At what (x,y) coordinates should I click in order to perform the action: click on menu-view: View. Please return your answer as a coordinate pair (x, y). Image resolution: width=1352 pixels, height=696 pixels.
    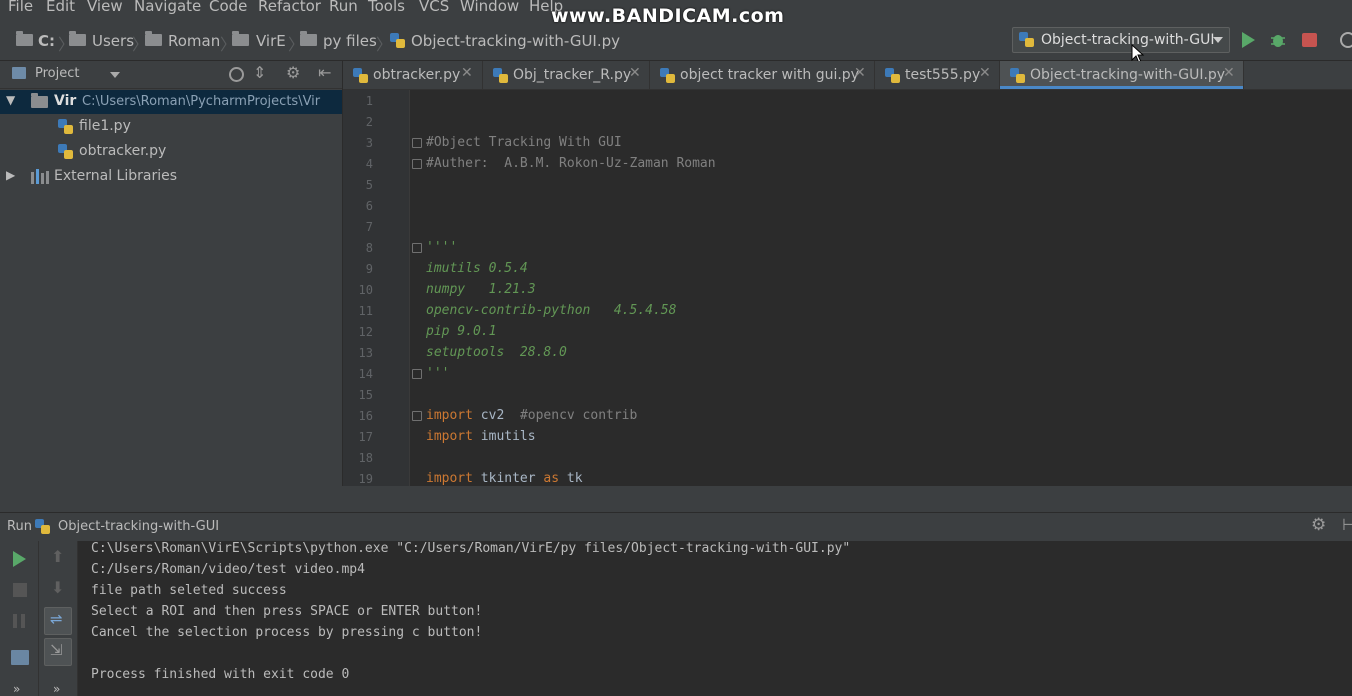
    Looking at the image, I should click on (105, 7).